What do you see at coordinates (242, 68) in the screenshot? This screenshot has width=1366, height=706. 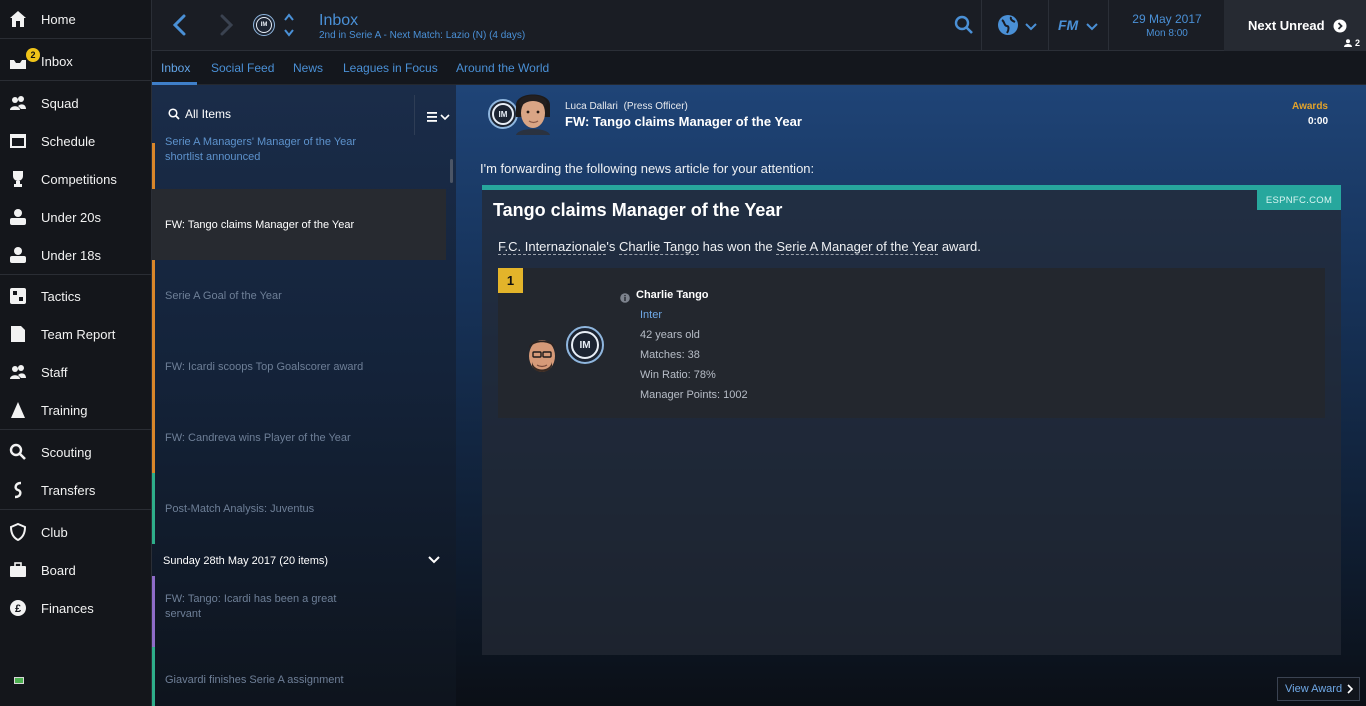 I see `tab-social-feed: Social Feed` at bounding box center [242, 68].